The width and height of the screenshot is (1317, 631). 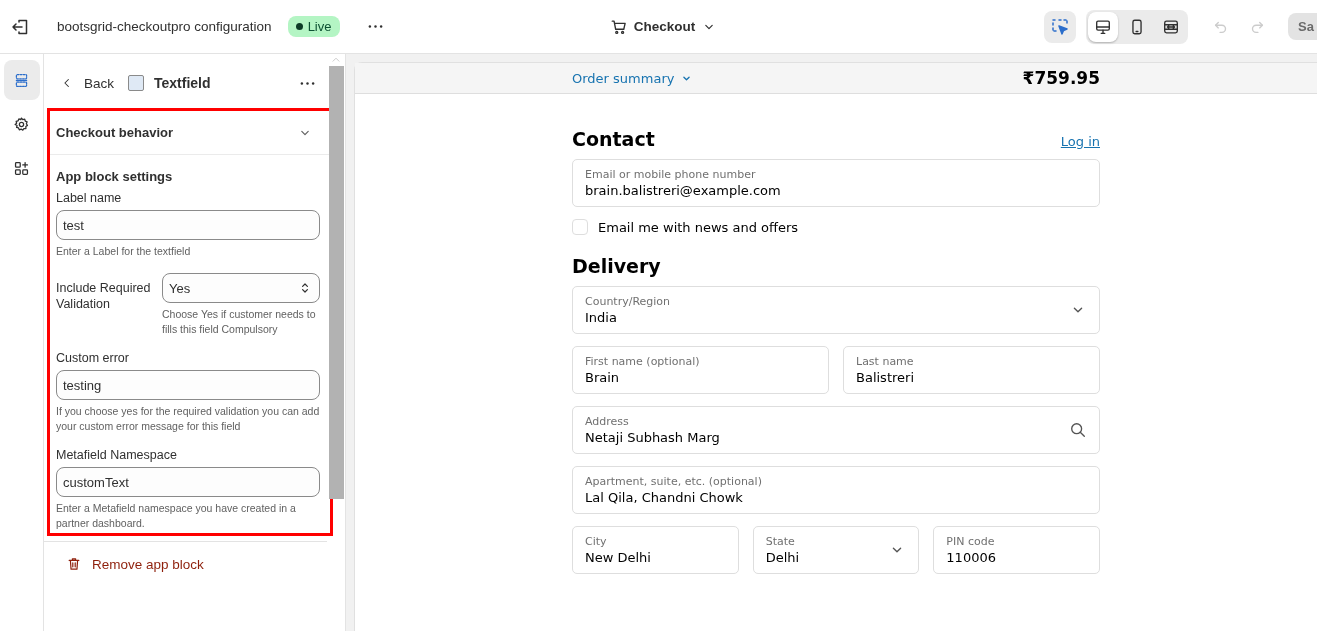 What do you see at coordinates (241, 288) in the screenshot?
I see `select-field: Yes` at bounding box center [241, 288].